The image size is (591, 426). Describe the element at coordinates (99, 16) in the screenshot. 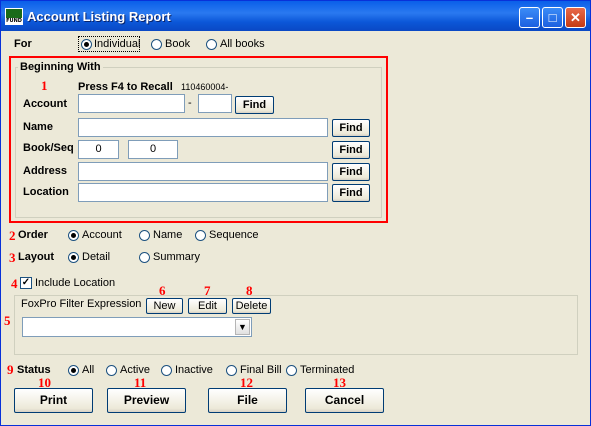

I see `window-title: Account Listing Report` at that location.